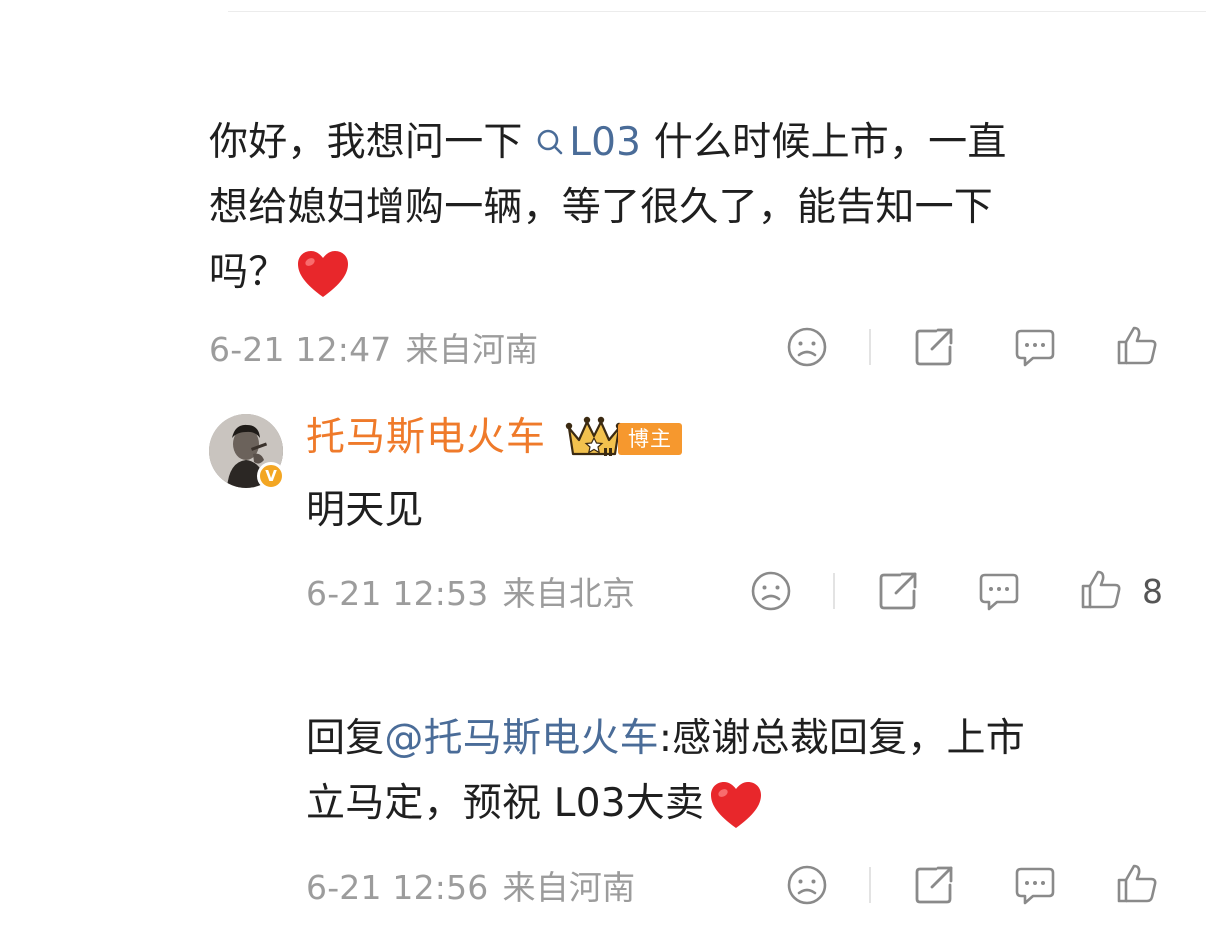 The image size is (1206, 929). Describe the element at coordinates (569, 593) in the screenshot. I see `reply-1-location: 来自北京` at that location.